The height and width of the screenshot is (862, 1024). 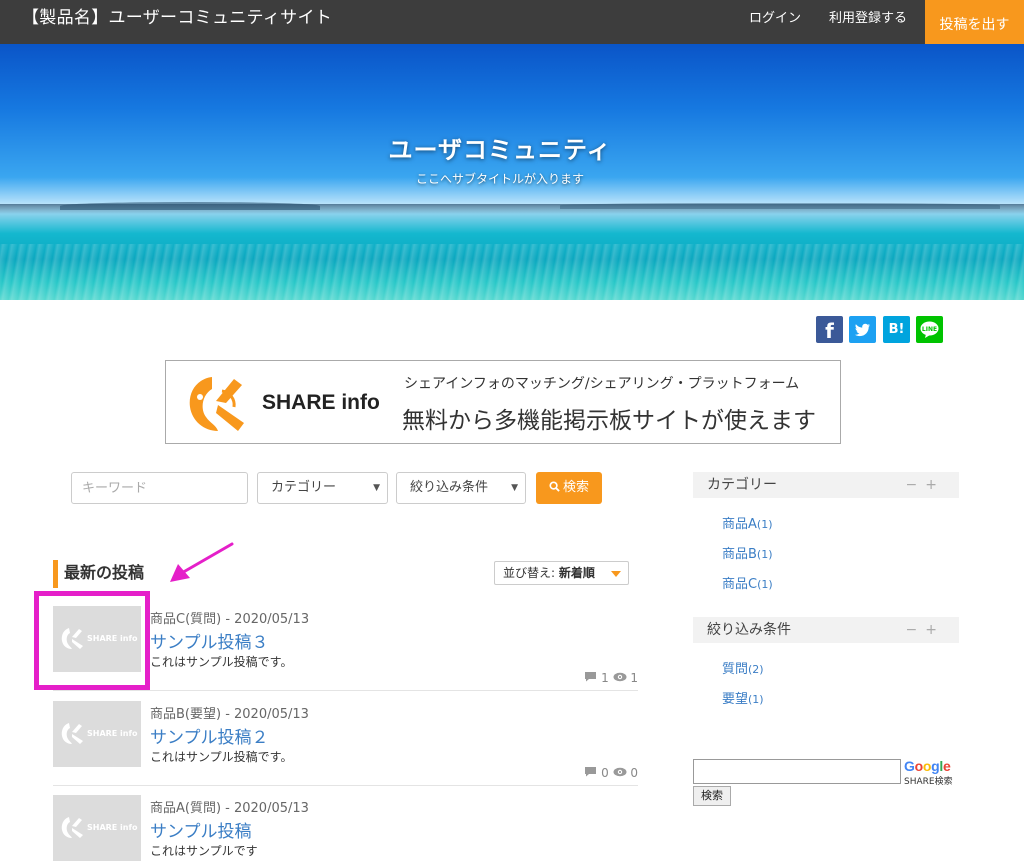 I want to click on share-info-logo-icon, so click(x=216, y=404).